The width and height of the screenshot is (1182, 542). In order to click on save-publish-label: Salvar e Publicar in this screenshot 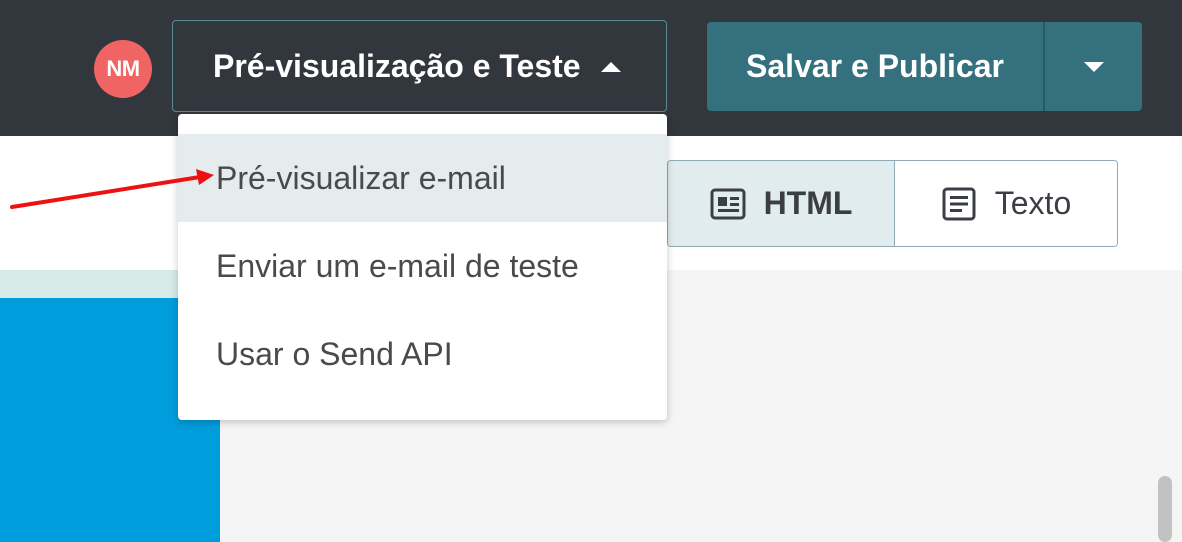, I will do `click(875, 66)`.